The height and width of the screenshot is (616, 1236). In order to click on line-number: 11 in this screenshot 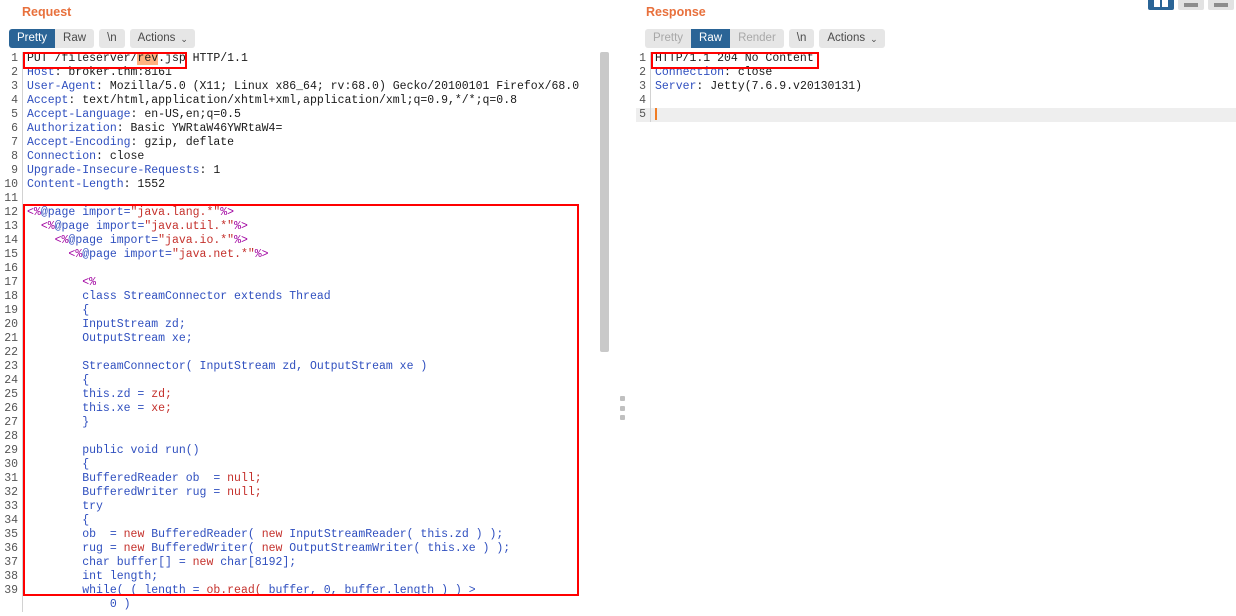, I will do `click(11, 198)`.